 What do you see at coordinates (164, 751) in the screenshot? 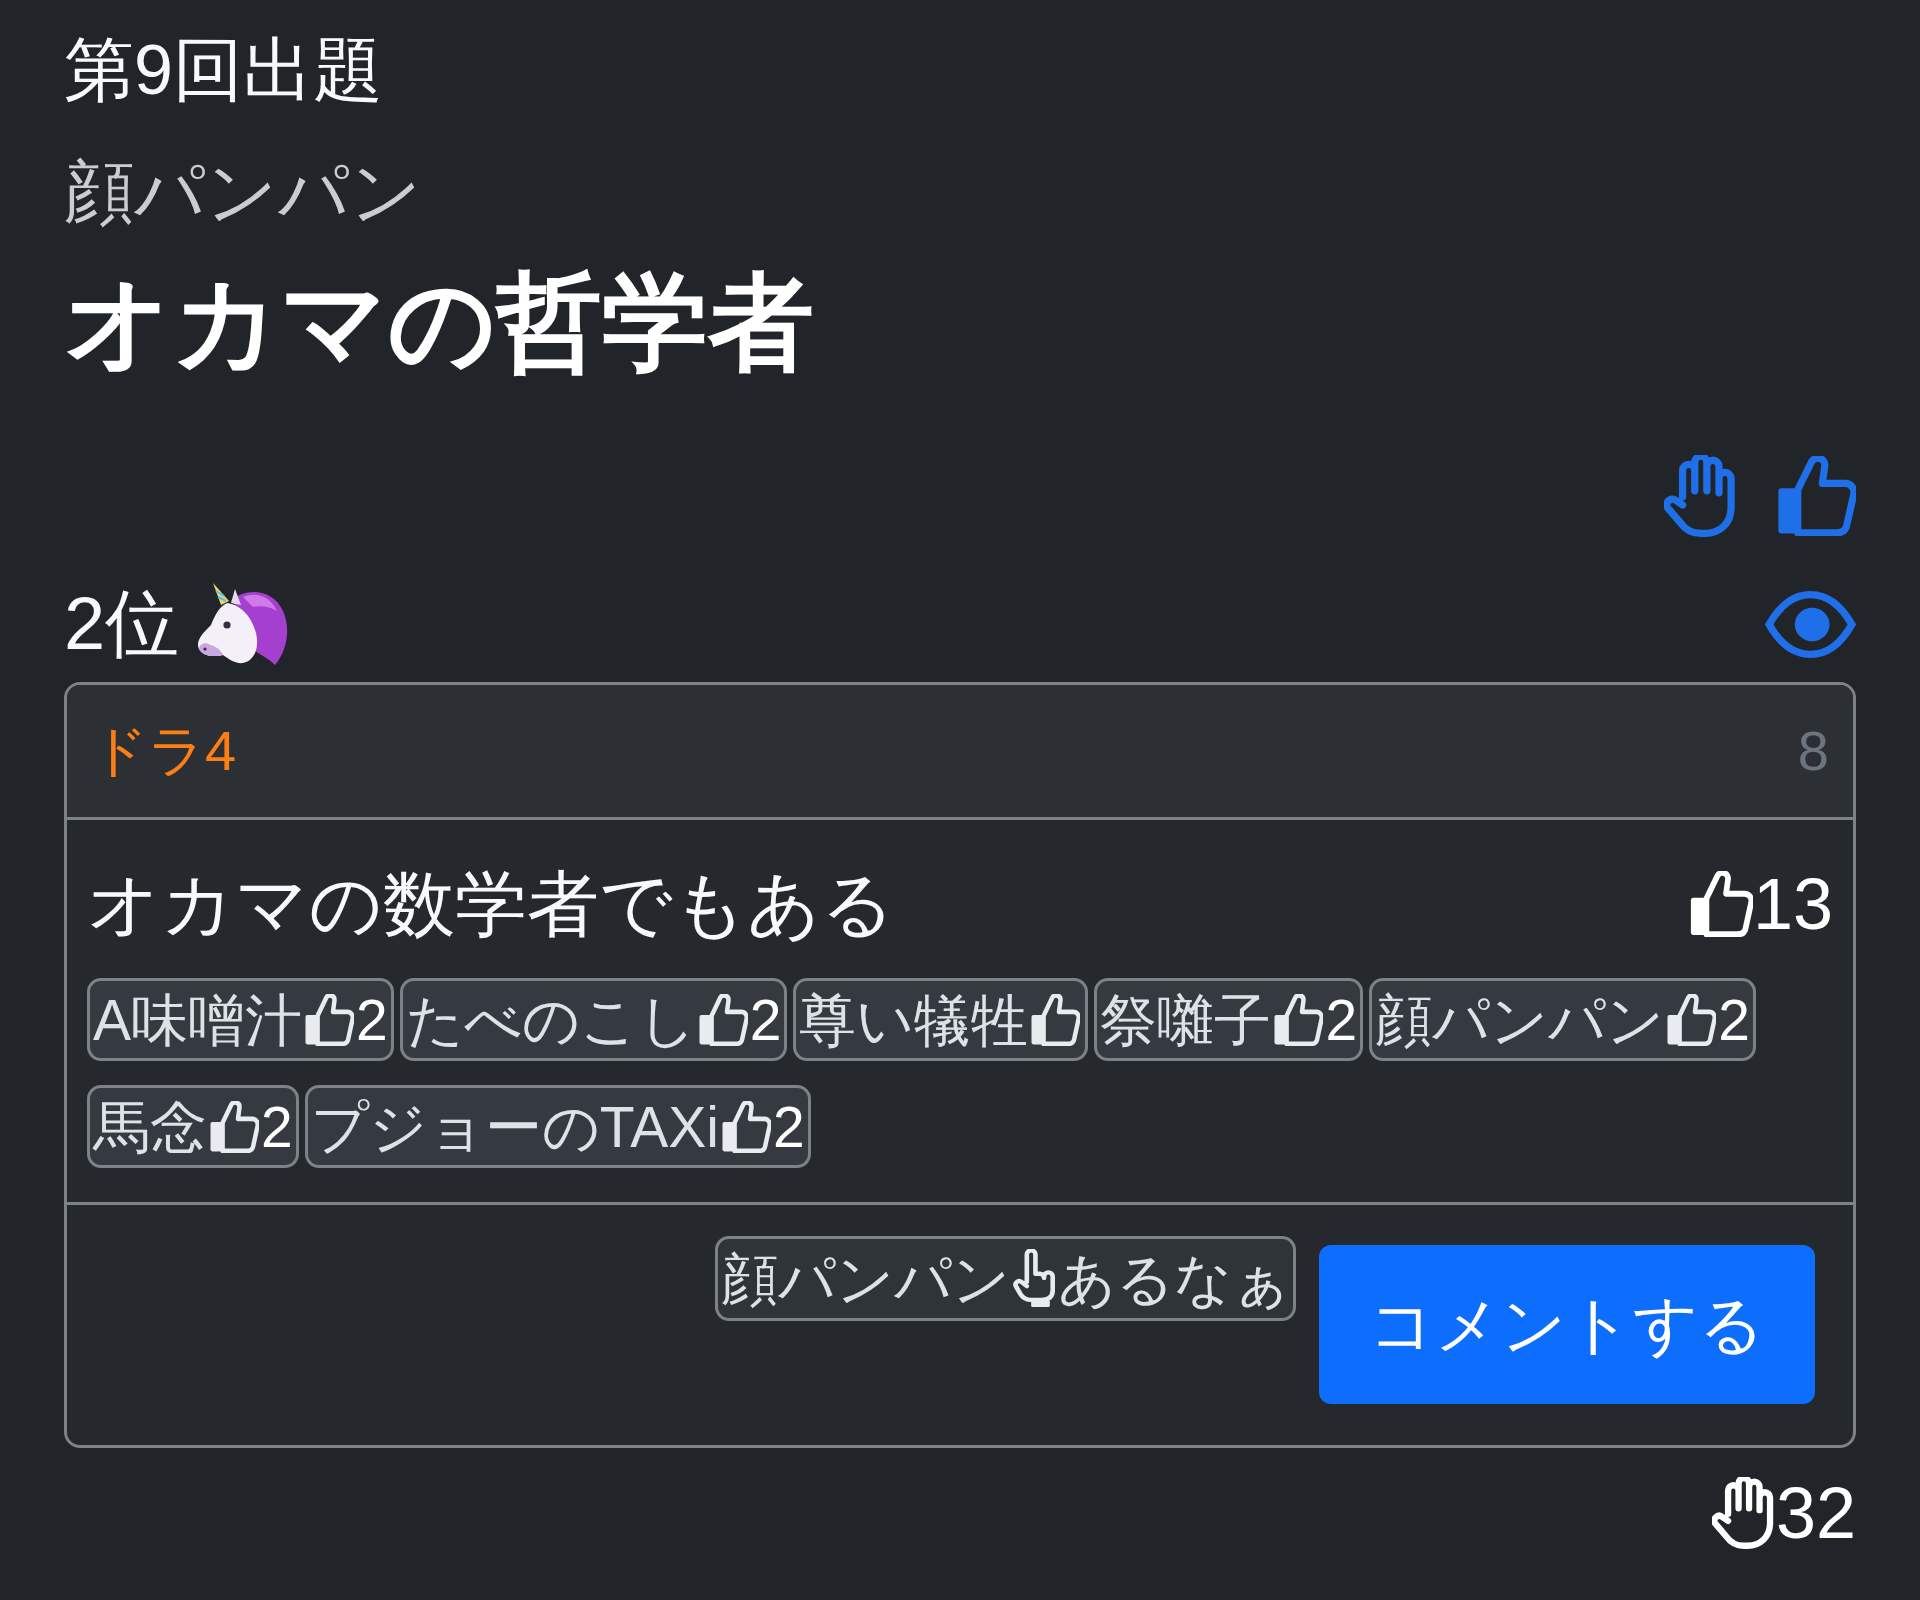
I see `answer-label: ドラ4` at bounding box center [164, 751].